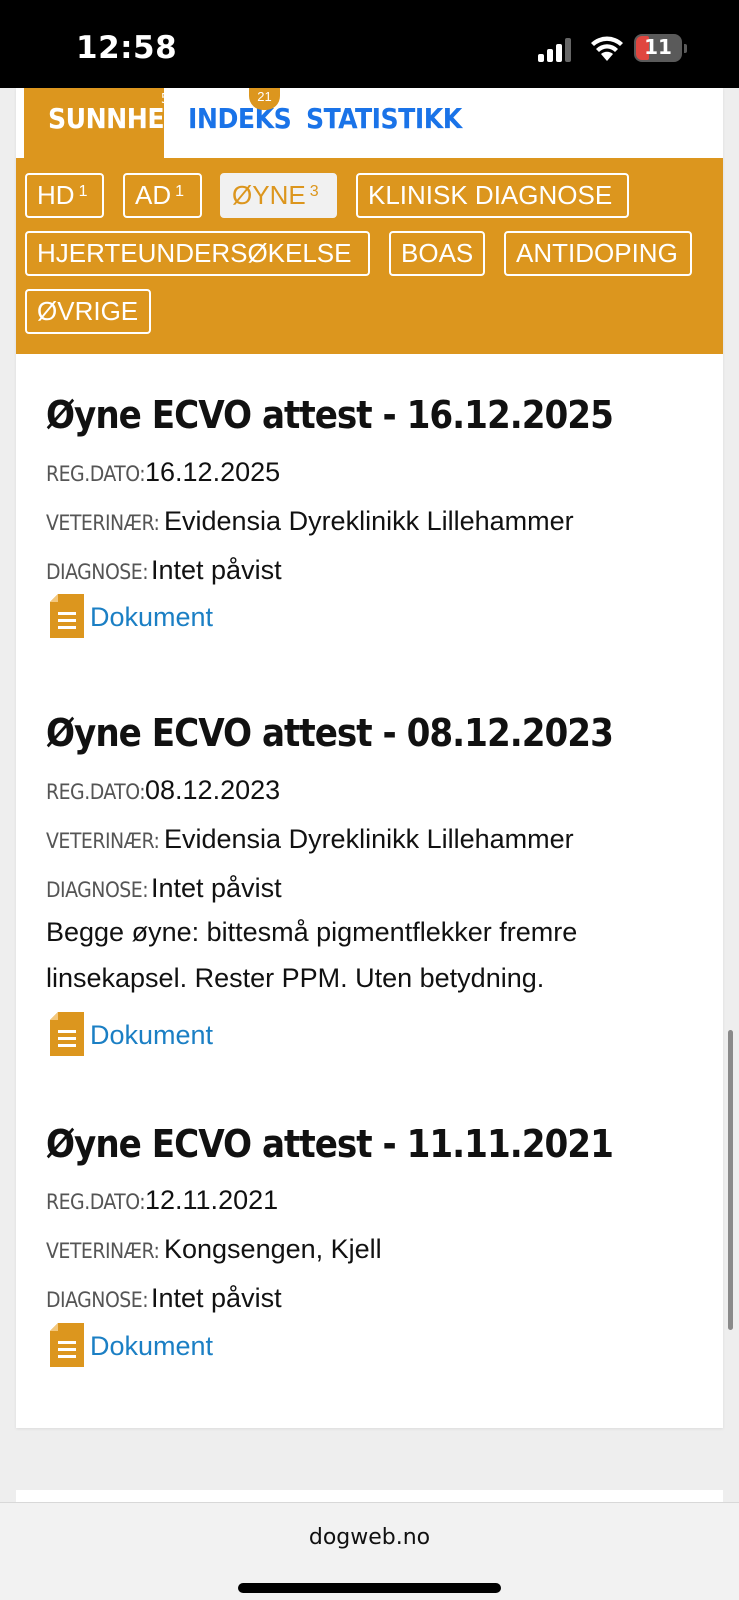 The width and height of the screenshot is (739, 1600). Describe the element at coordinates (330, 733) in the screenshot. I see `entry-title: Øyne ECVO attest - 08.12.2023` at that location.